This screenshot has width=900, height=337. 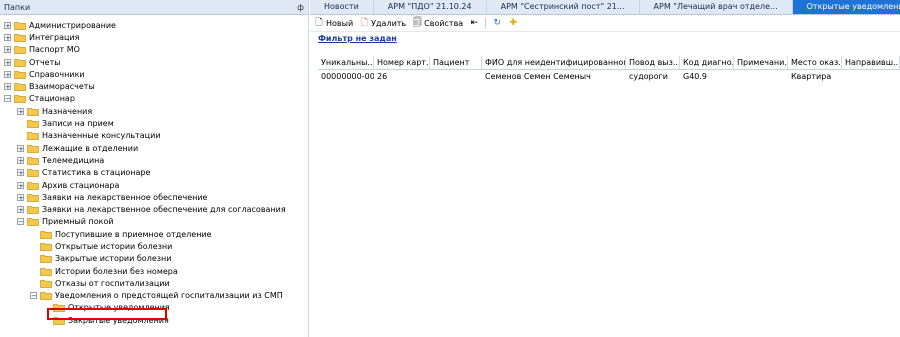 What do you see at coordinates (154, 173) in the screenshot?
I see `tree-item: + Статистика в стационаре` at bounding box center [154, 173].